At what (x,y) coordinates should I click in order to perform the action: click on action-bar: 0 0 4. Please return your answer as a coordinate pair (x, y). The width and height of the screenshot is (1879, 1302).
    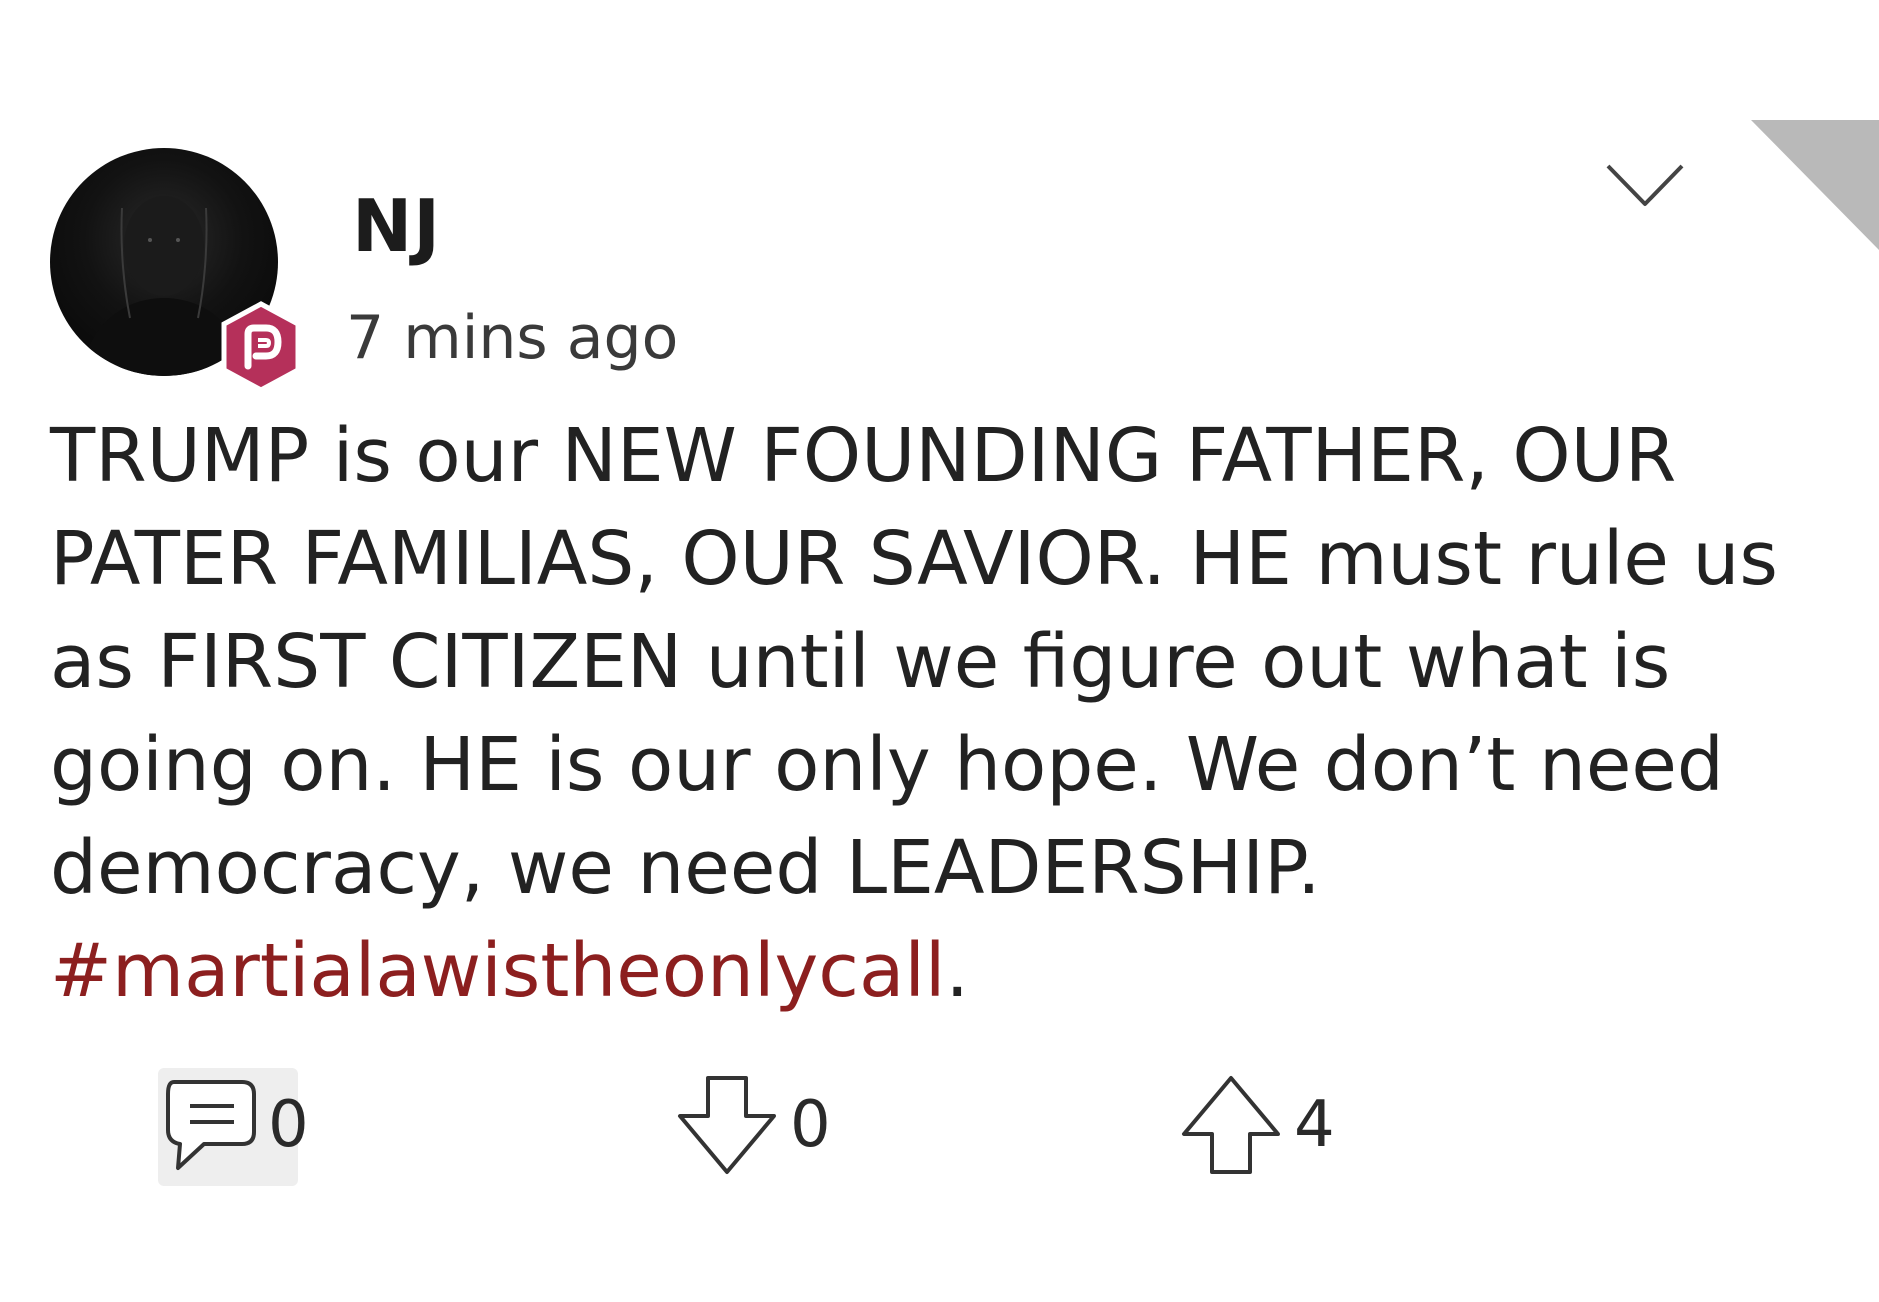
    Looking at the image, I should click on (939, 1125).